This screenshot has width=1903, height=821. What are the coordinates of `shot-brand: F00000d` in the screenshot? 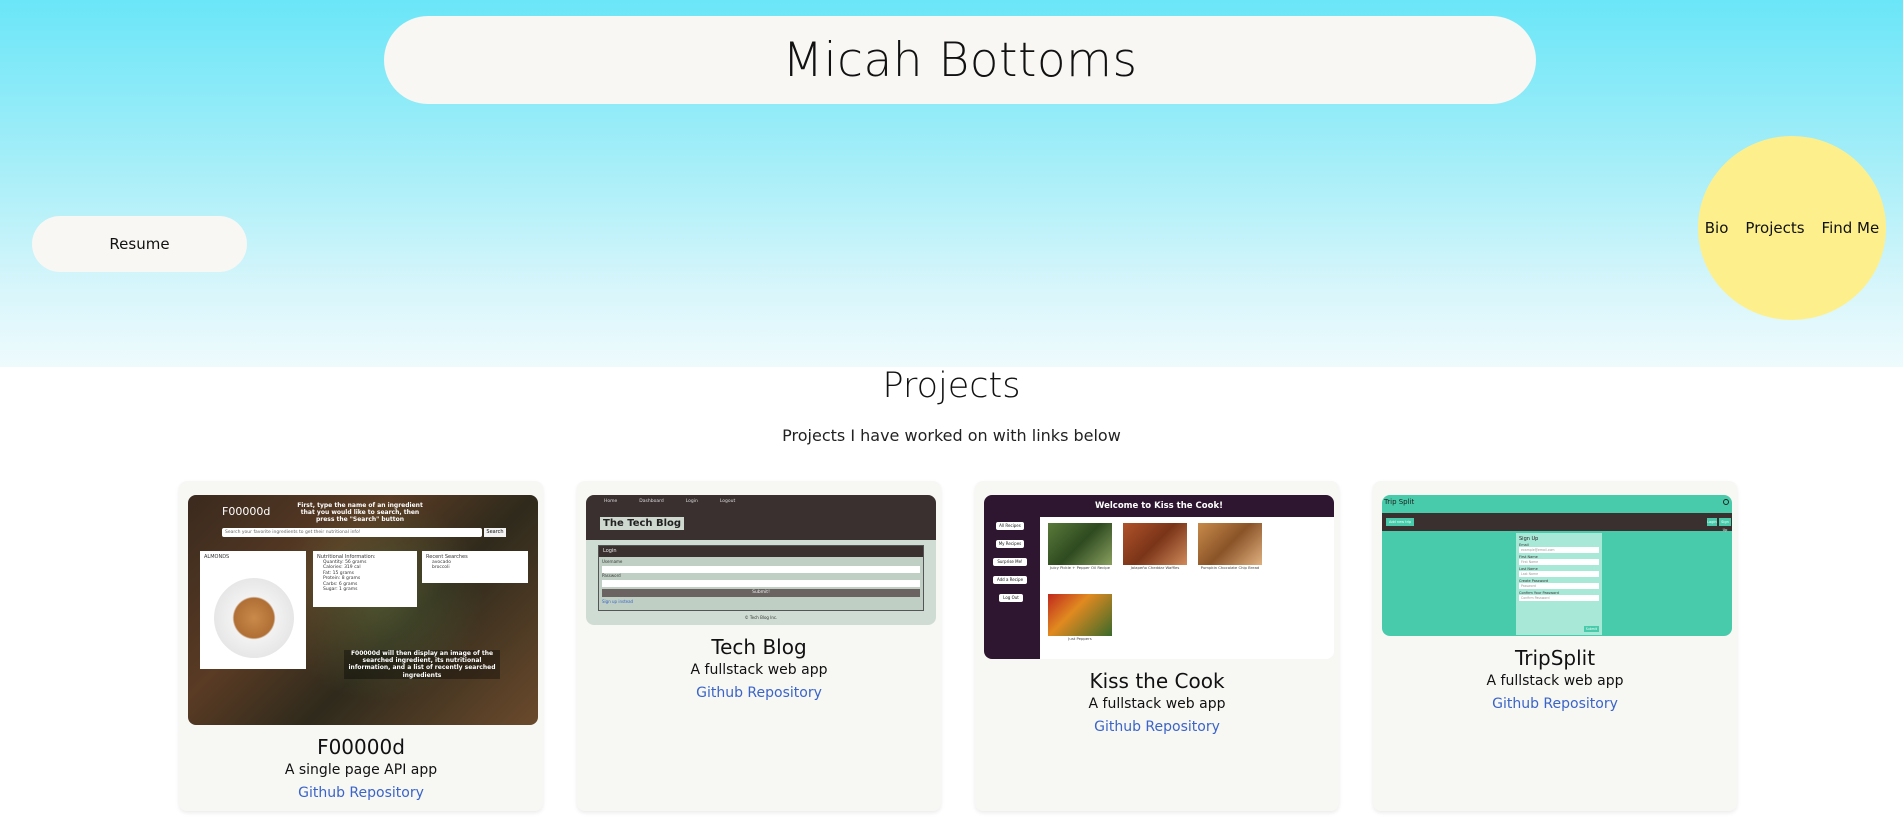 It's located at (246, 511).